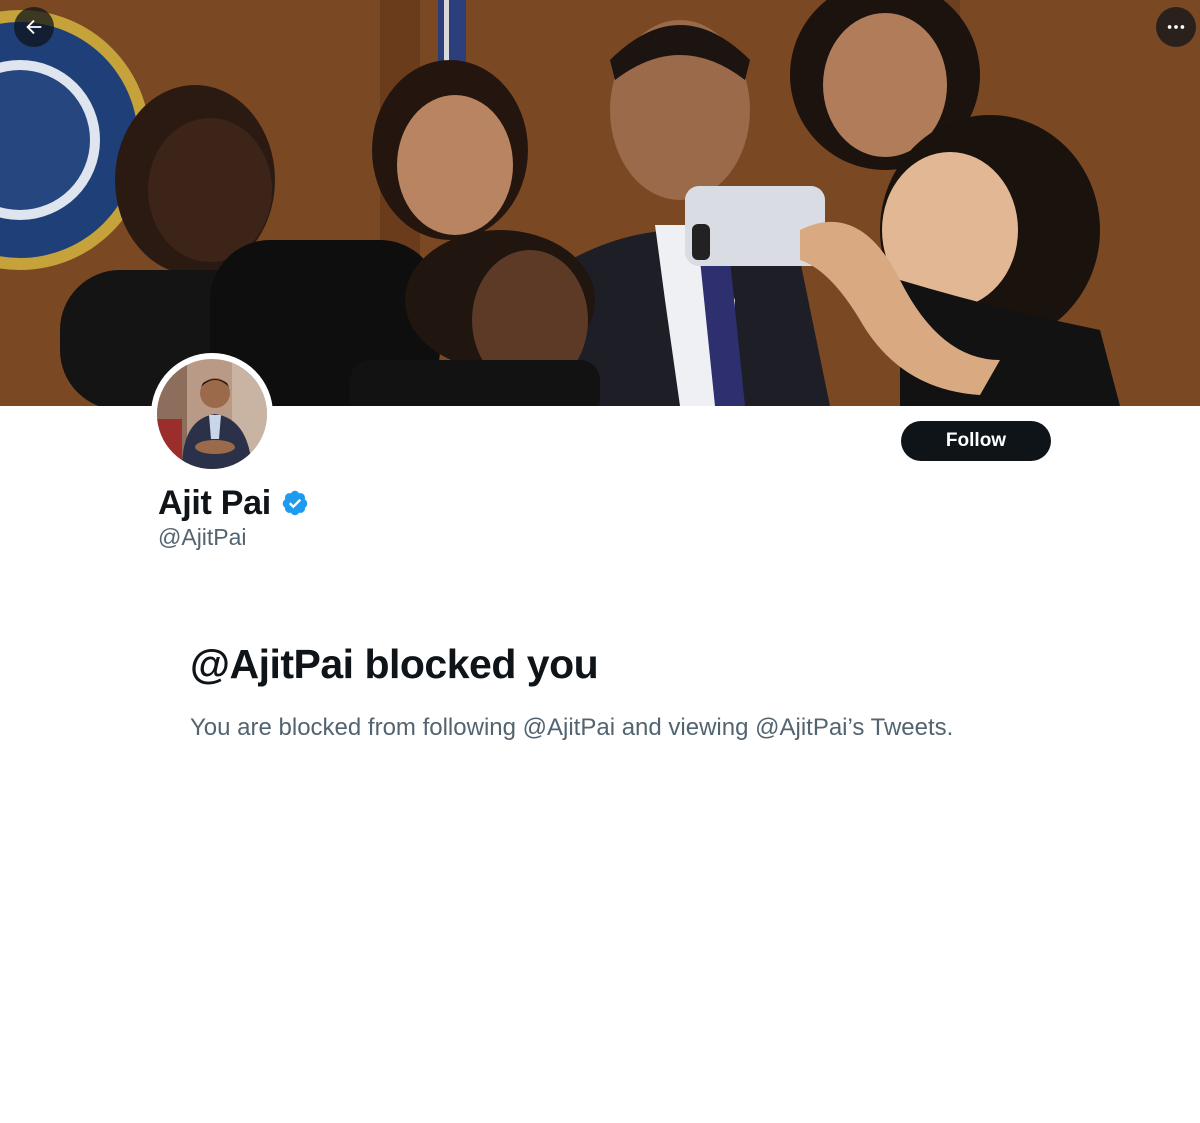 This screenshot has height=1123, width=1200. I want to click on back-button, so click(34, 27).